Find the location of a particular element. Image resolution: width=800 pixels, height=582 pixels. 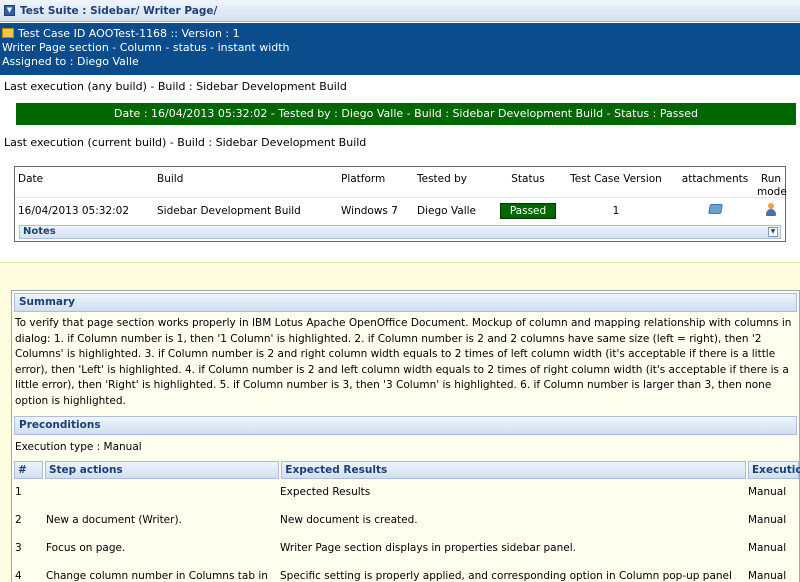

status-badge: Passed is located at coordinates (528, 210).